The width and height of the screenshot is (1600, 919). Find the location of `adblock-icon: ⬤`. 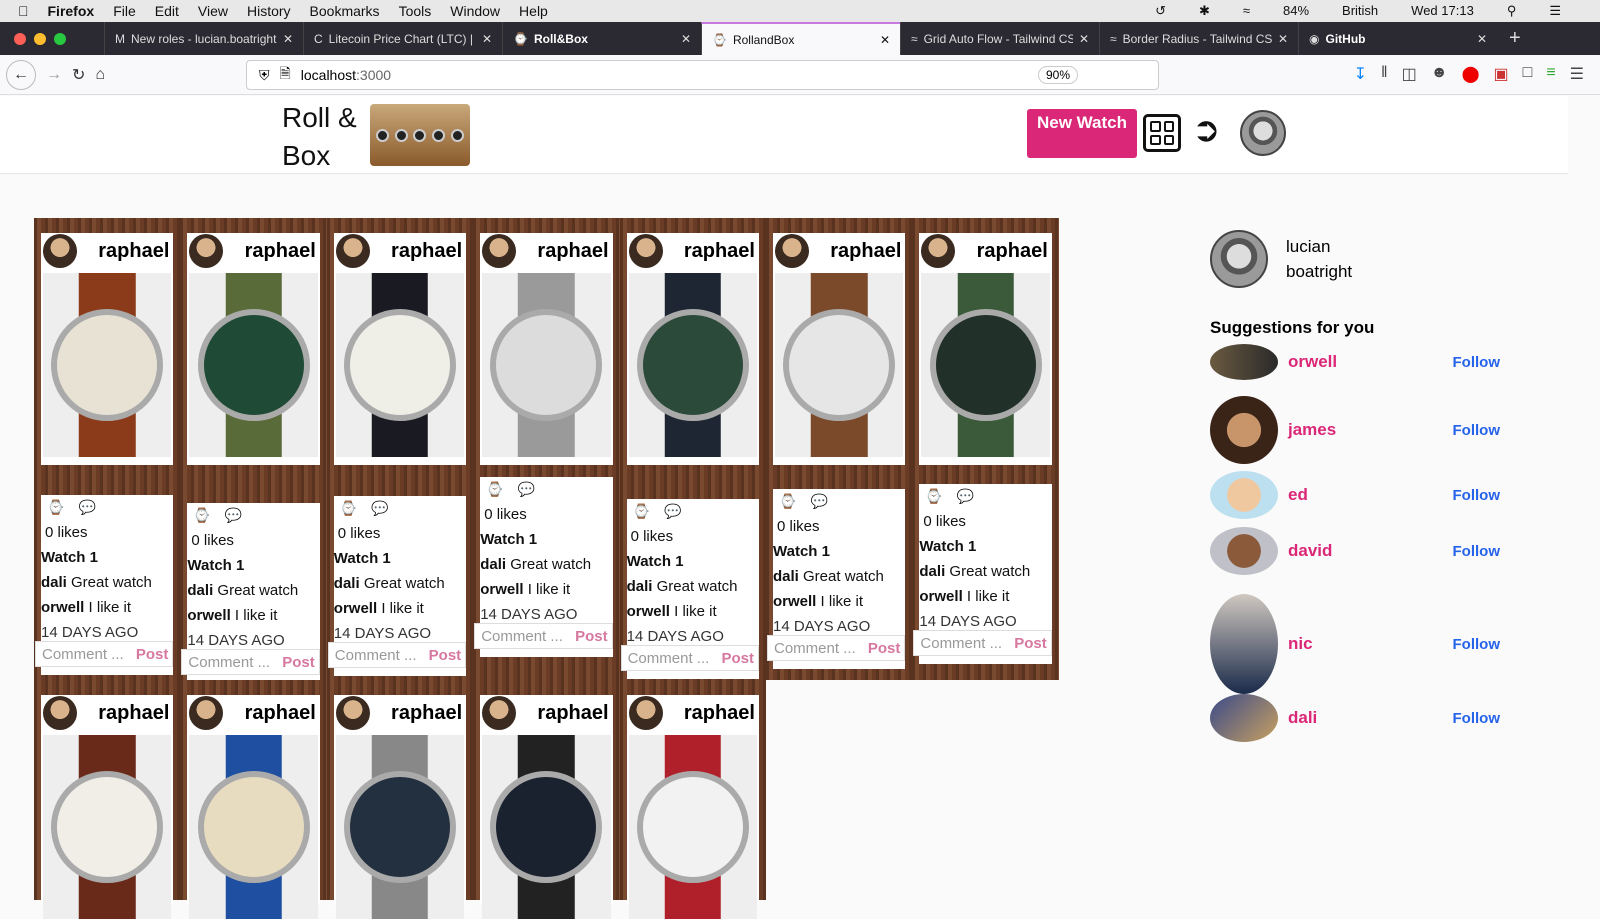

adblock-icon: ⬤ is located at coordinates (1471, 74).